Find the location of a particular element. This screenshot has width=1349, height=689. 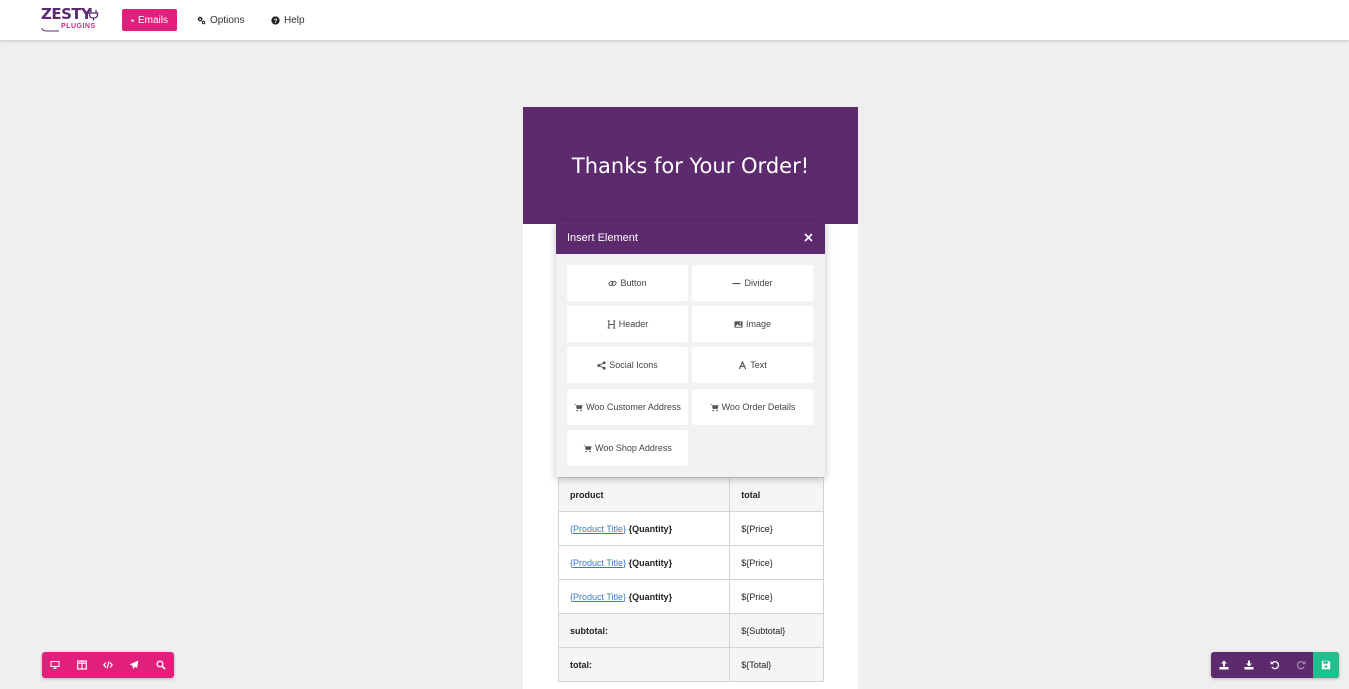

save-button is located at coordinates (1326, 665).